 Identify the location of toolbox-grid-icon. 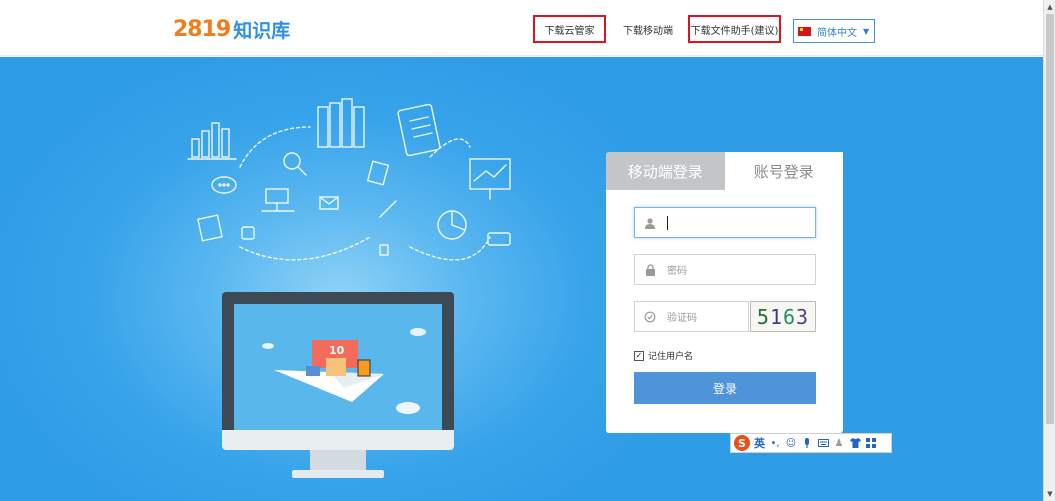
(871, 443).